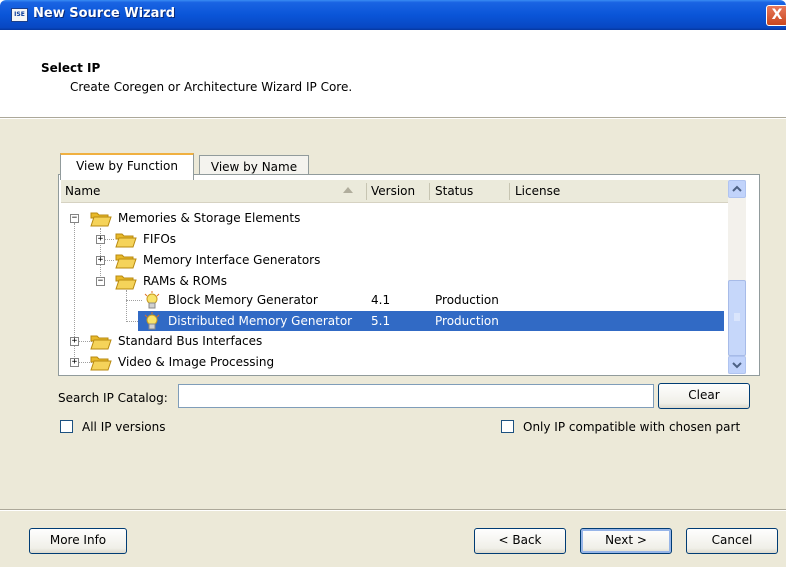  I want to click on column-status-label: Status, so click(454, 191).